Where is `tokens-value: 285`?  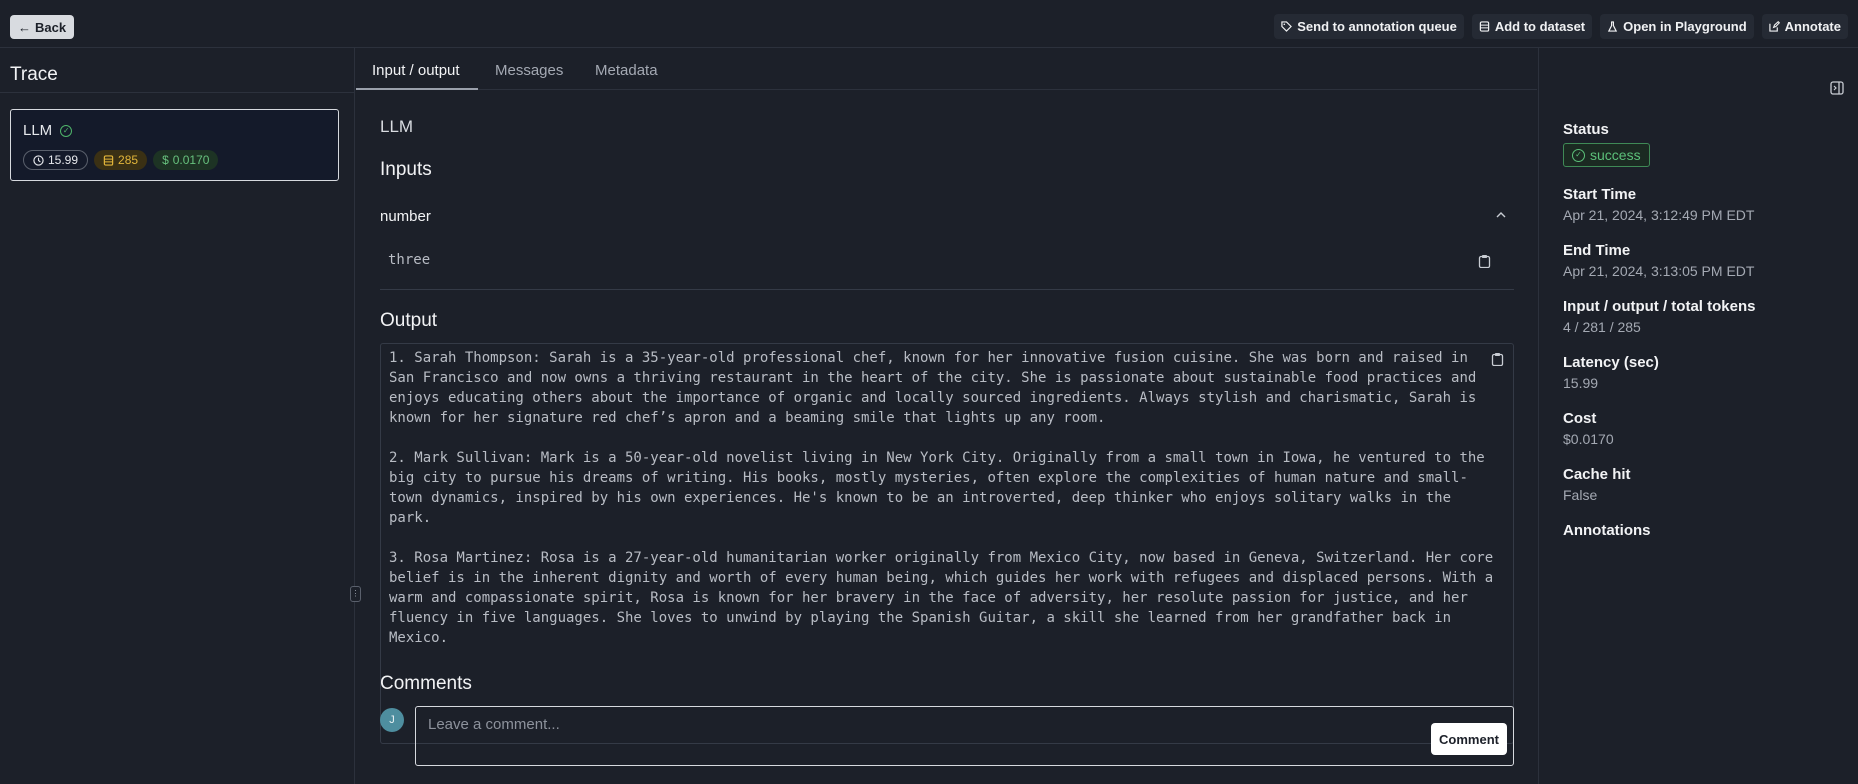 tokens-value: 285 is located at coordinates (128, 160).